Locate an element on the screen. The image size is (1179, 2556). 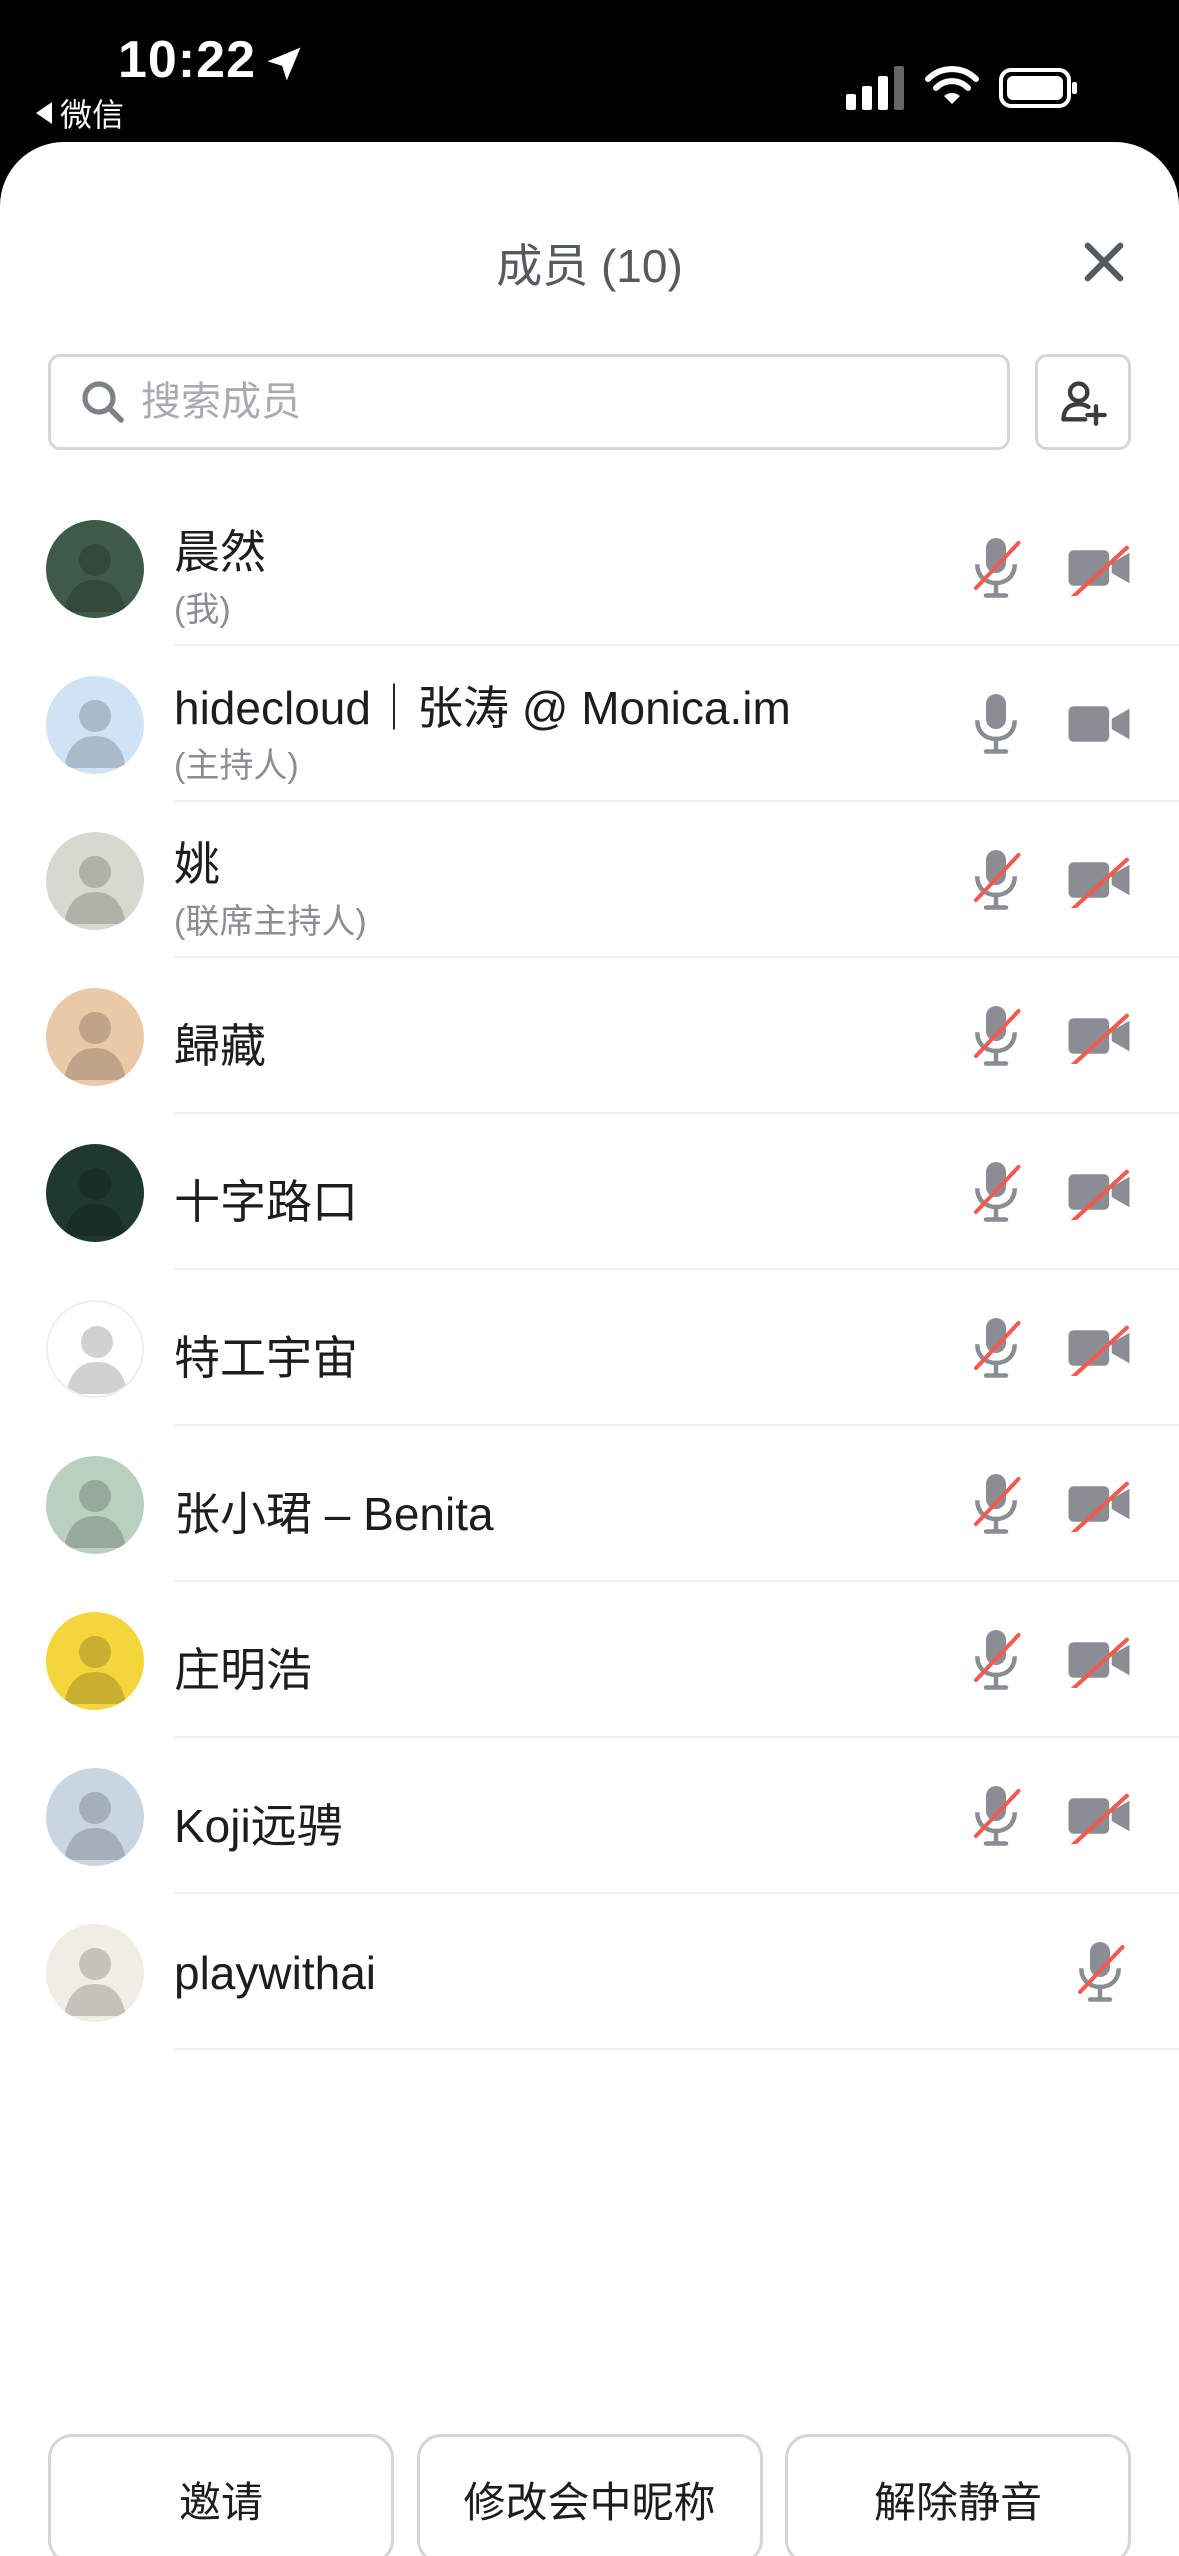
search-icon is located at coordinates (103, 402).